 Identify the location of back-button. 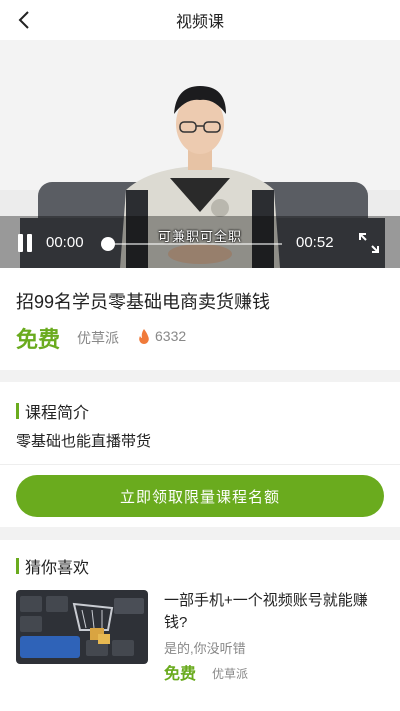
(24, 20).